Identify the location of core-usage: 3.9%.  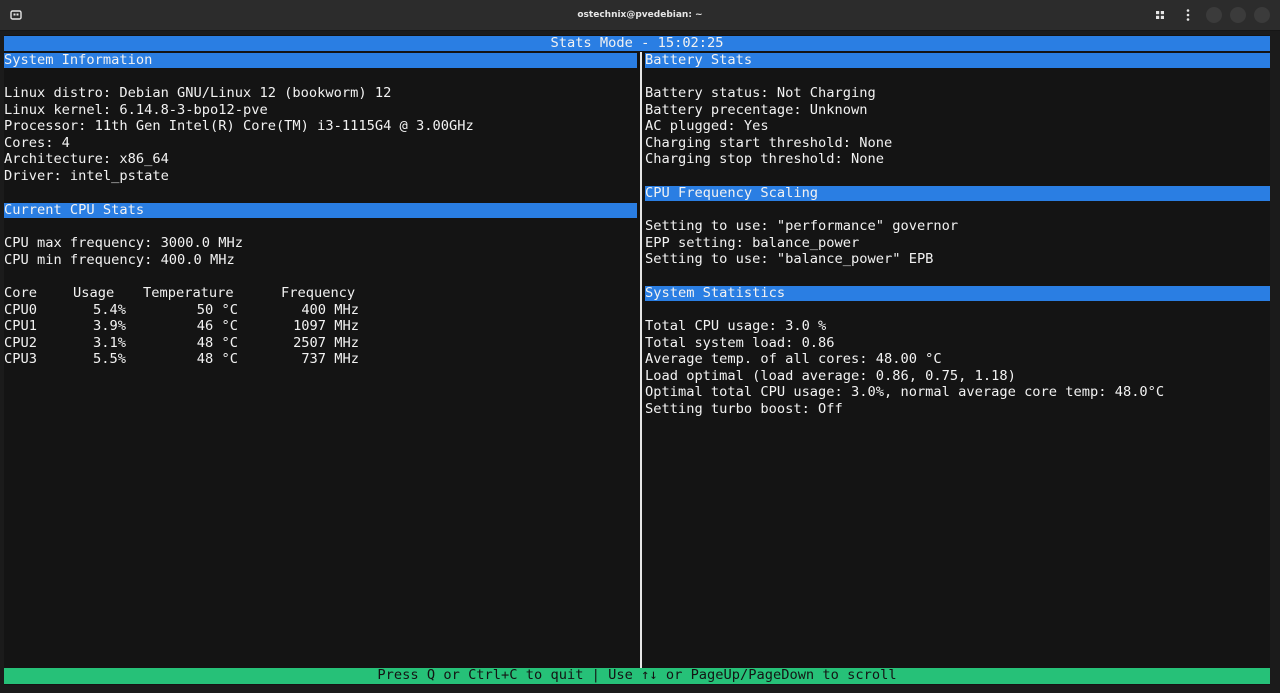
(109, 326).